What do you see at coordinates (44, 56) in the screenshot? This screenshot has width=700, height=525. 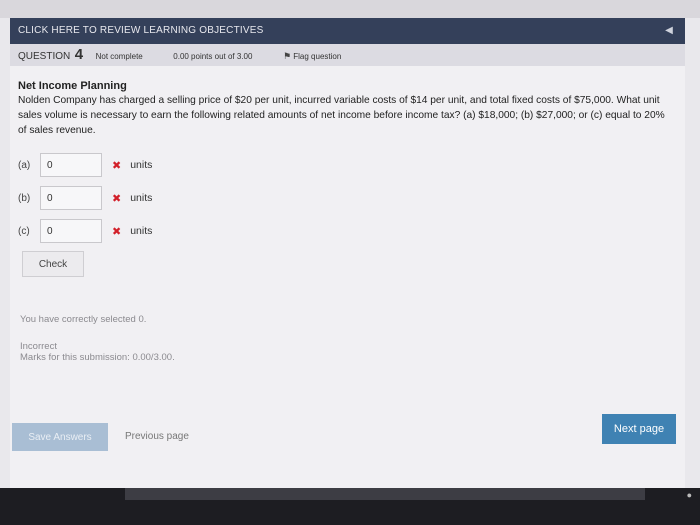 I see `question-label: QUESTION` at bounding box center [44, 56].